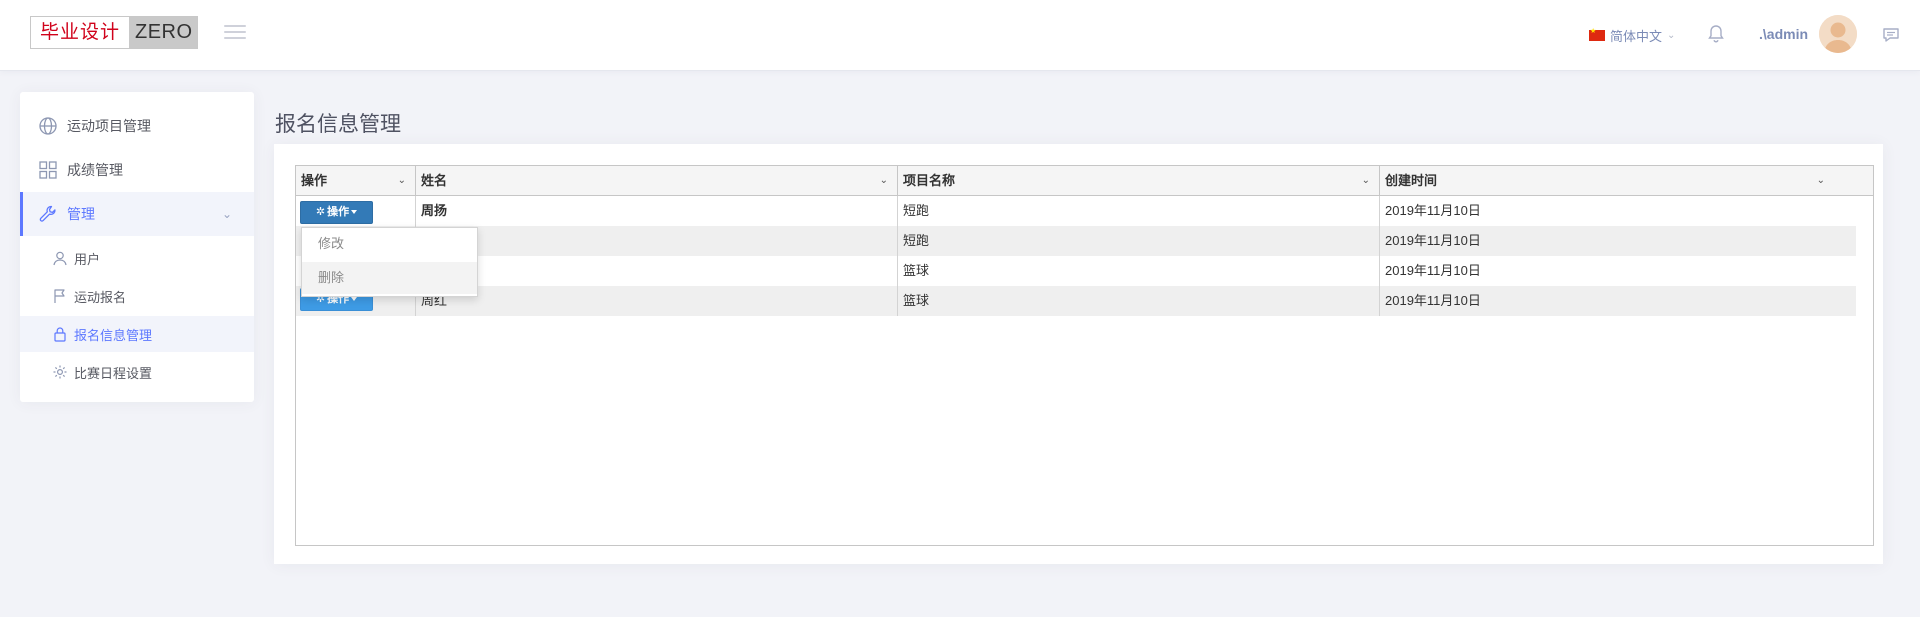  I want to click on sidebar-subitem-signup-info: 报名信息管理, so click(137, 334).